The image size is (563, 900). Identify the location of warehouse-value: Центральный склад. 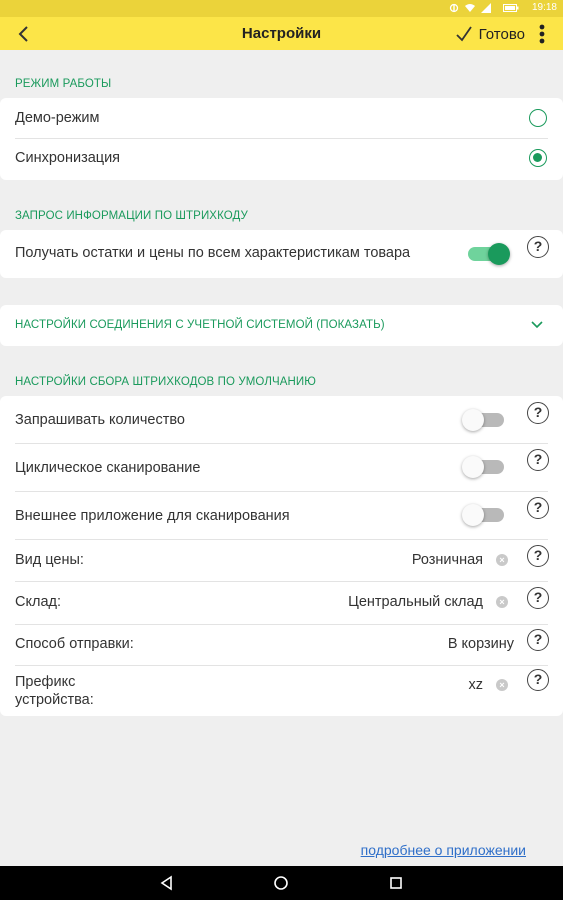
(415, 602).